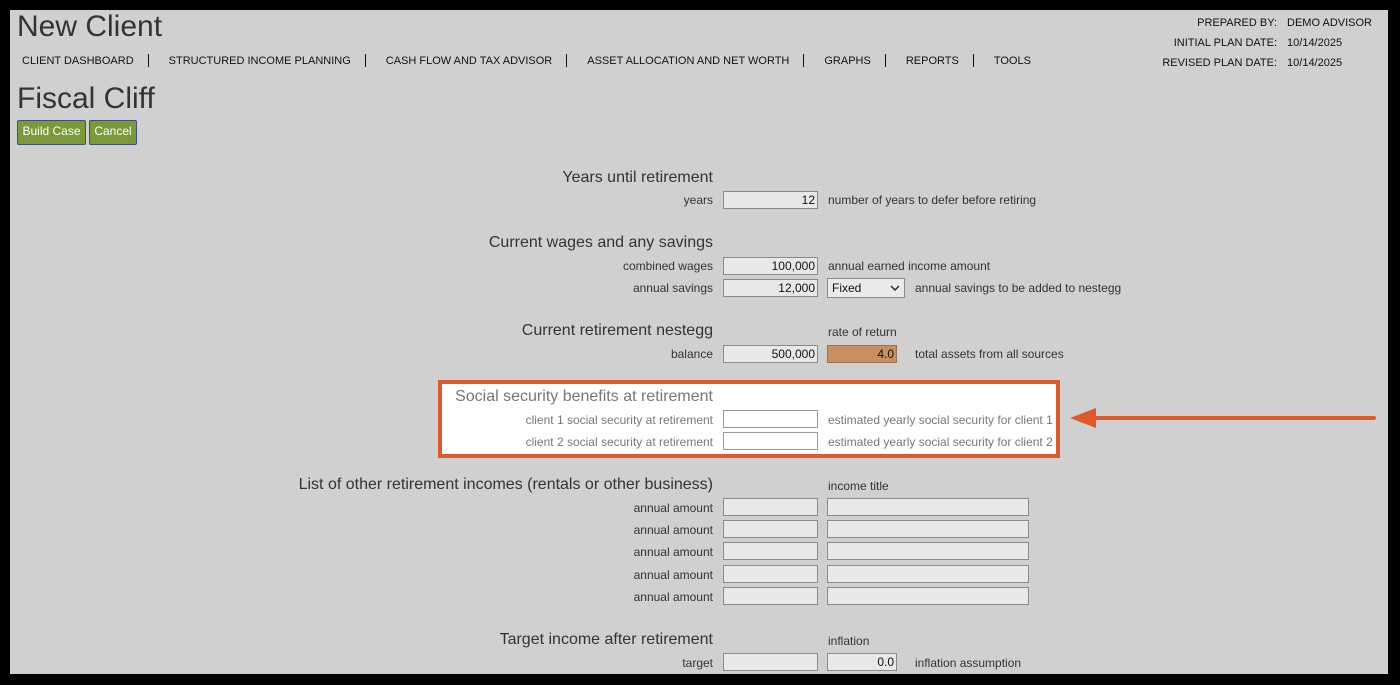 The image size is (1400, 685). Describe the element at coordinates (968, 663) in the screenshot. I see `inflation-hint: inflation assumption` at that location.